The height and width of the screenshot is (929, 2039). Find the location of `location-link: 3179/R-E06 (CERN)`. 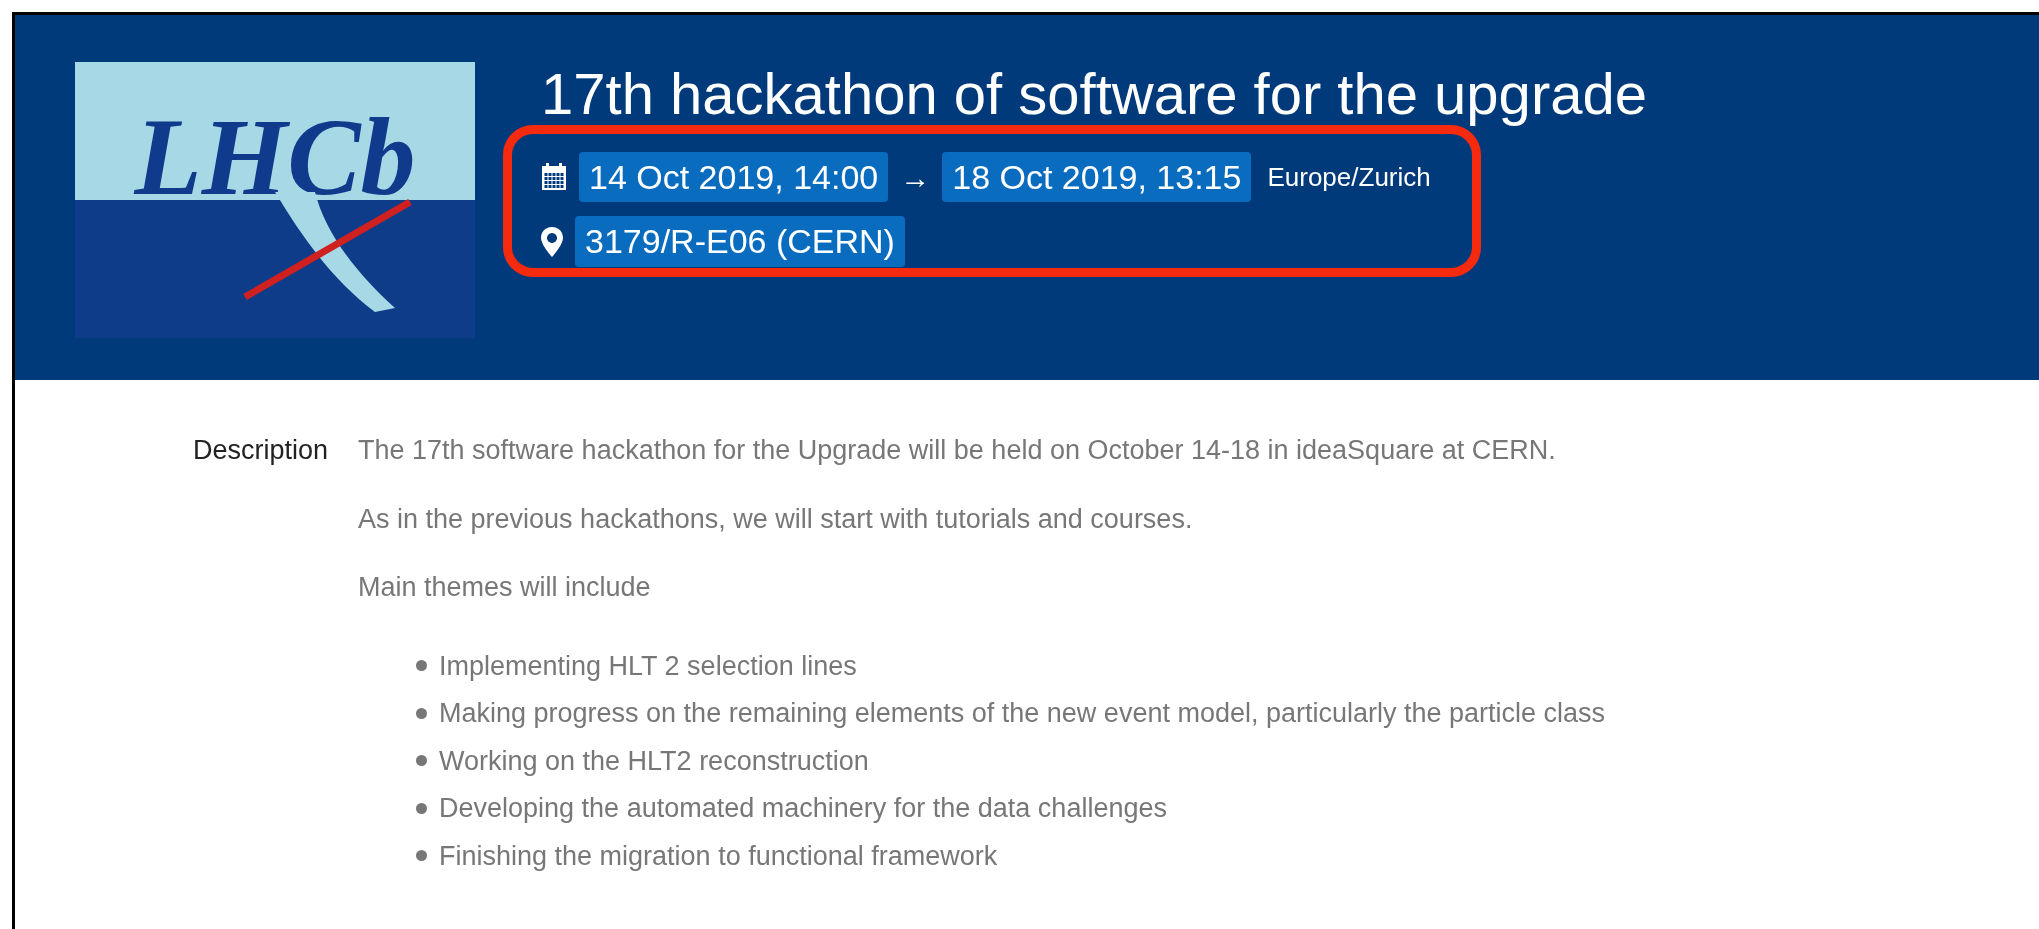

location-link: 3179/R-E06 (CERN) is located at coordinates (740, 241).